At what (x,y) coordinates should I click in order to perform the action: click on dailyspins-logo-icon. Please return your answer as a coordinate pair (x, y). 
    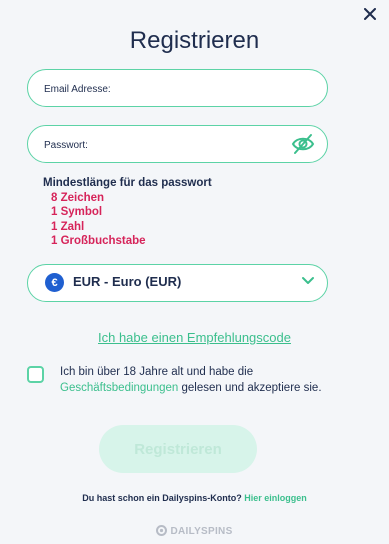
    Looking at the image, I should click on (162, 530).